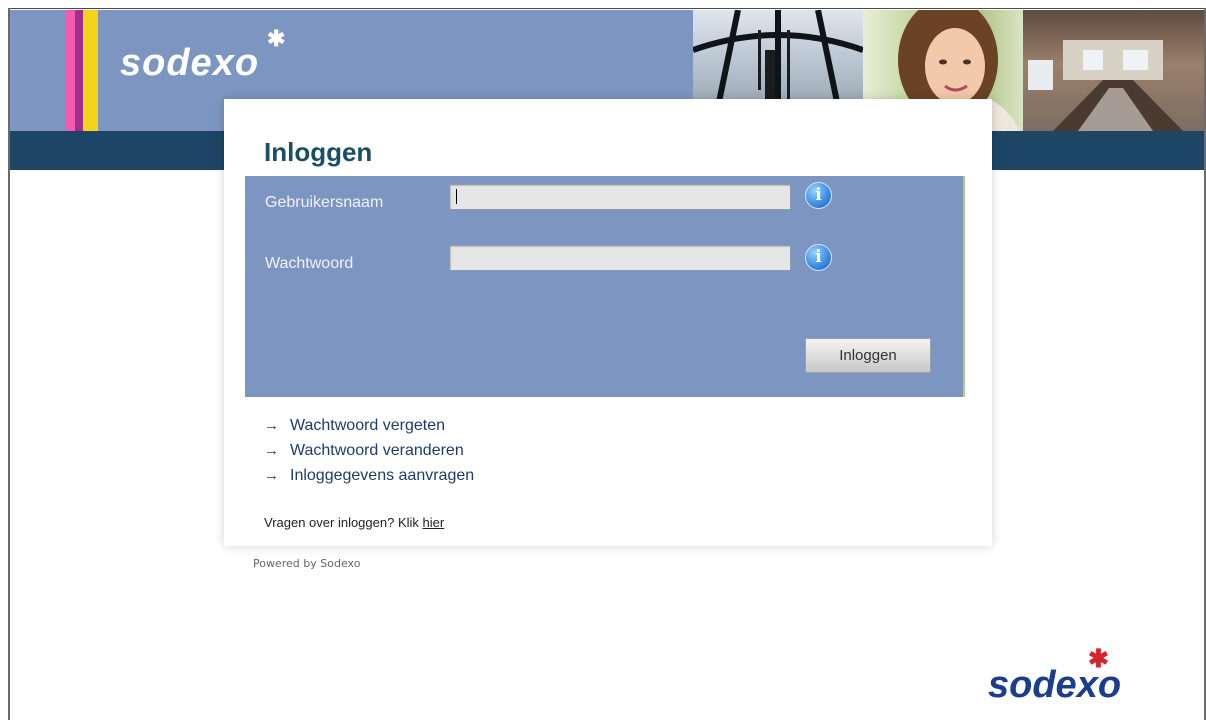 This screenshot has width=1206, height=720. Describe the element at coordinates (324, 202) in the screenshot. I see `username-label: Gebruikersnaam` at that location.